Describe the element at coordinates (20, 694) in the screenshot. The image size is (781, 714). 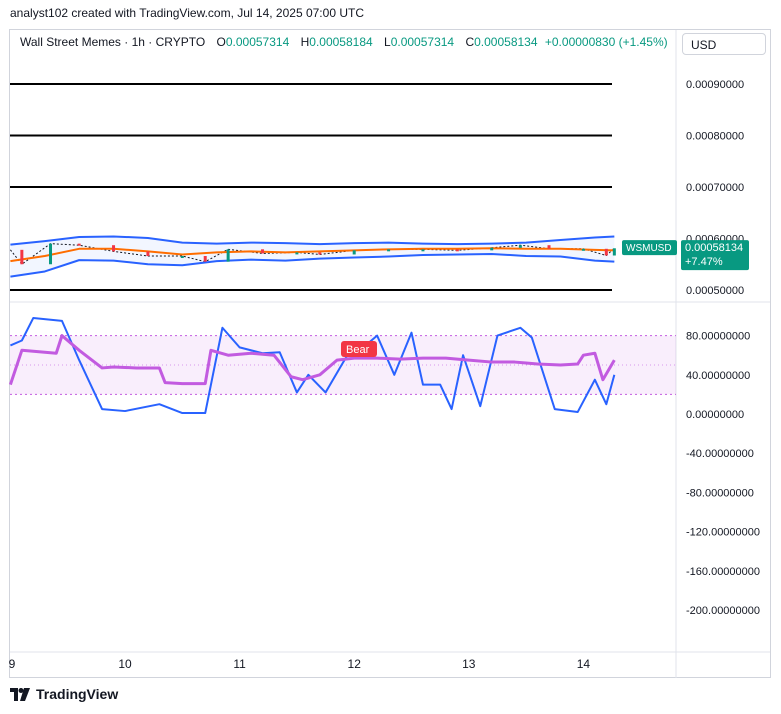
I see `tradingview-logo-icon` at that location.